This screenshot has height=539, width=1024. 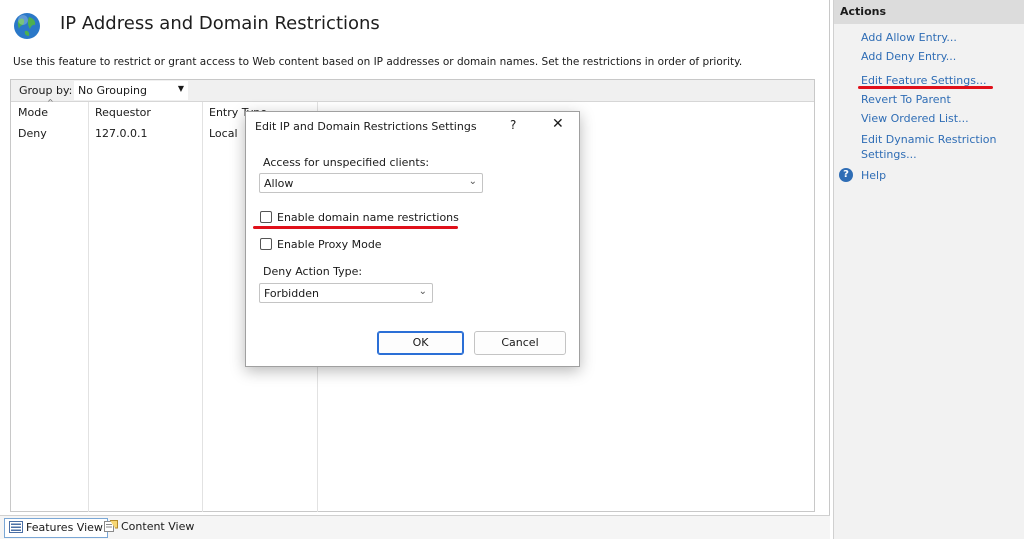 What do you see at coordinates (346, 162) in the screenshot?
I see `access-label: Access for unspecified clients:` at bounding box center [346, 162].